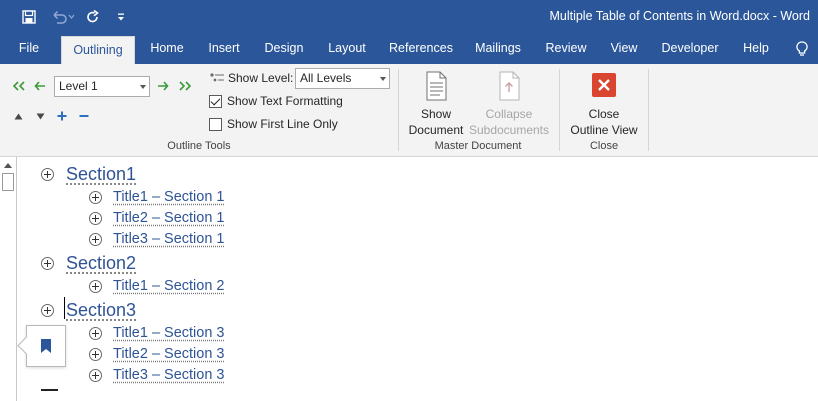 The height and width of the screenshot is (401, 818). I want to click on redo-icon, so click(93, 16).